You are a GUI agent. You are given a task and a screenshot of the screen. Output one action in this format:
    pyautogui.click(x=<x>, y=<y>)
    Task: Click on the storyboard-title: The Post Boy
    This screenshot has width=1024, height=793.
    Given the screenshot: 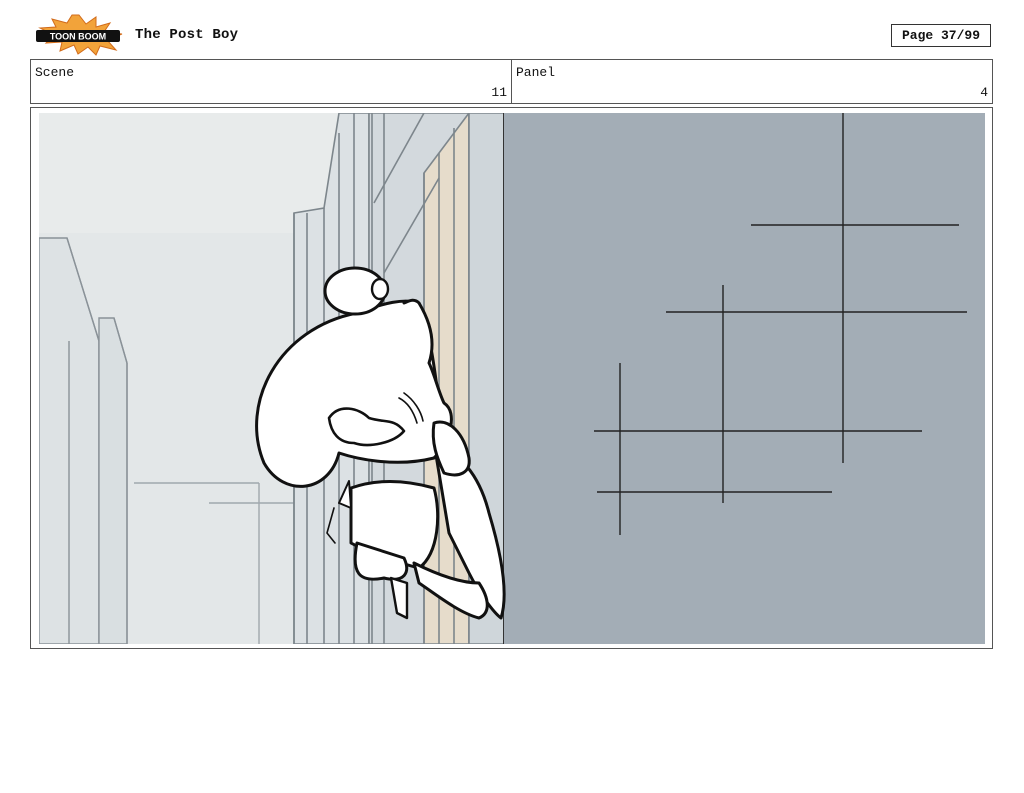 What is the action you would take?
    pyautogui.click(x=187, y=35)
    